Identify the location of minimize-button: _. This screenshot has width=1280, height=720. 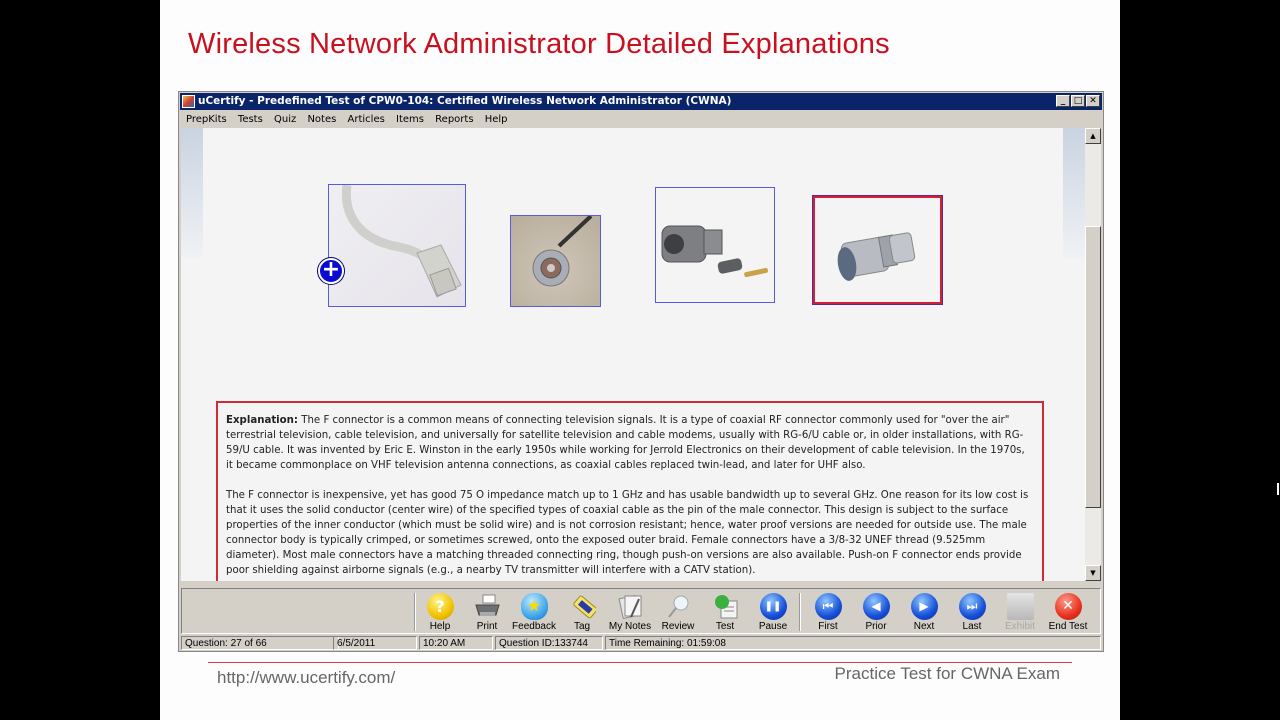
(1063, 101).